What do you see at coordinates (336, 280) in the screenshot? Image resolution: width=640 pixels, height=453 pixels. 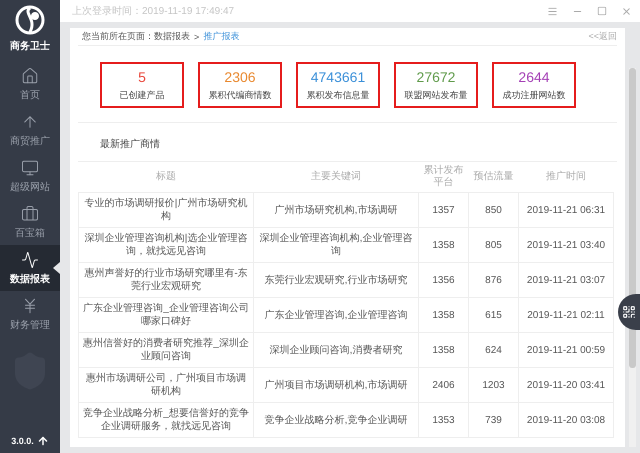 I see `table-cell: 东莞行业宏观研究,行业市场研究` at bounding box center [336, 280].